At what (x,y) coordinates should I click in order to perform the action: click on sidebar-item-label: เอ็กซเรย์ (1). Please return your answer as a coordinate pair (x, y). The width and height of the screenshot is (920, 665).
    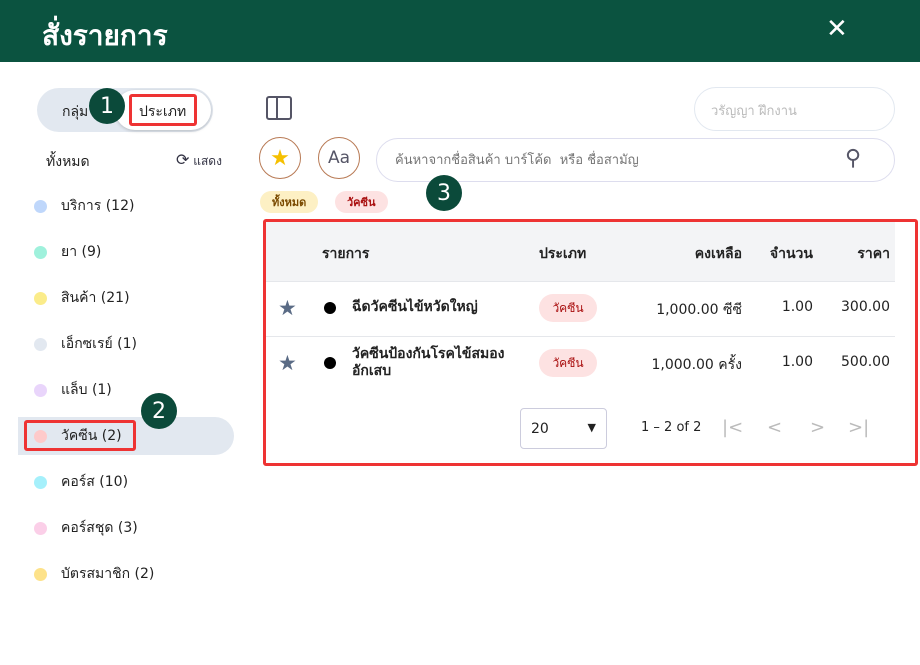
    Looking at the image, I should click on (99, 344).